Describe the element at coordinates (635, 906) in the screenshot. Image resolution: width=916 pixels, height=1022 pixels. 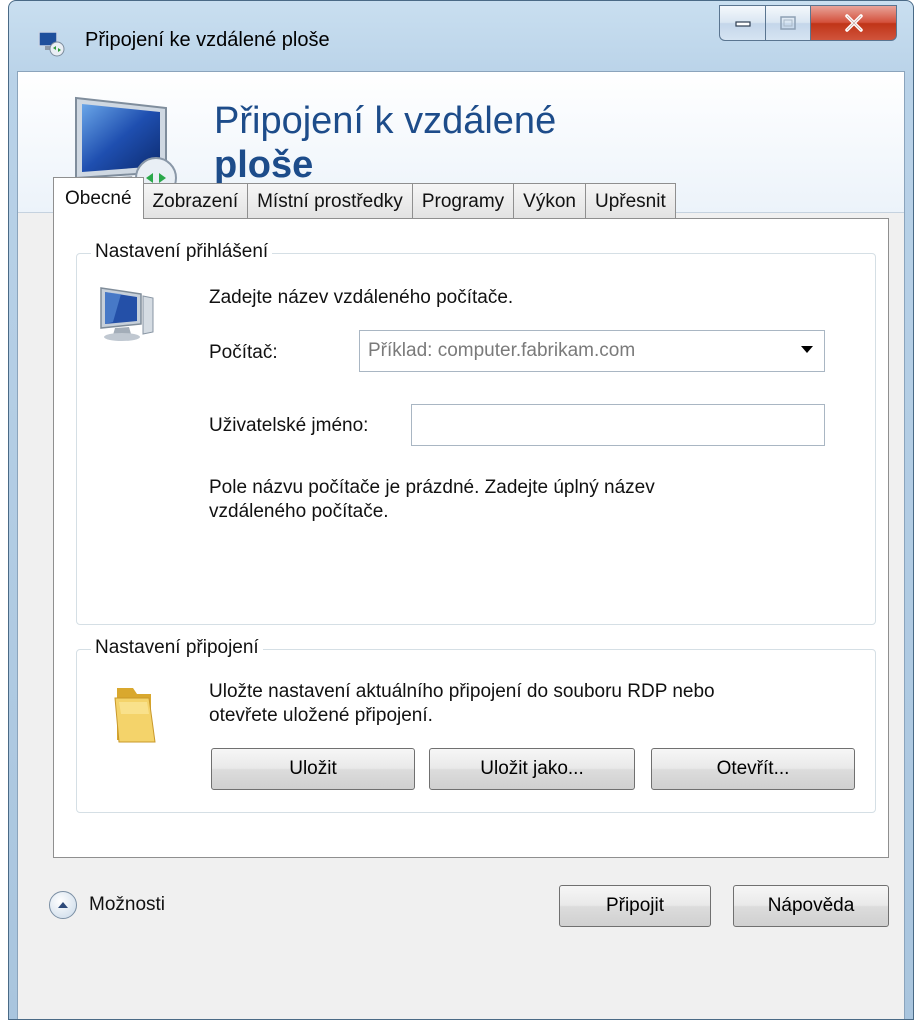
I see `connect-button: Připojit` at that location.